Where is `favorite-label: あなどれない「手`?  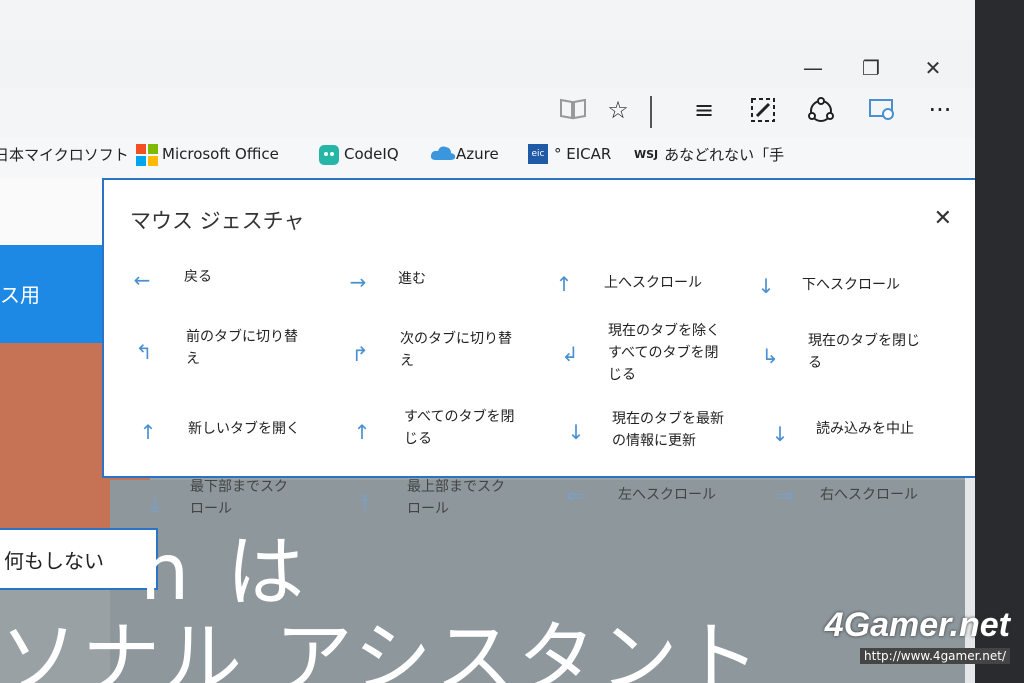
favorite-label: あなどれない「手 is located at coordinates (724, 155).